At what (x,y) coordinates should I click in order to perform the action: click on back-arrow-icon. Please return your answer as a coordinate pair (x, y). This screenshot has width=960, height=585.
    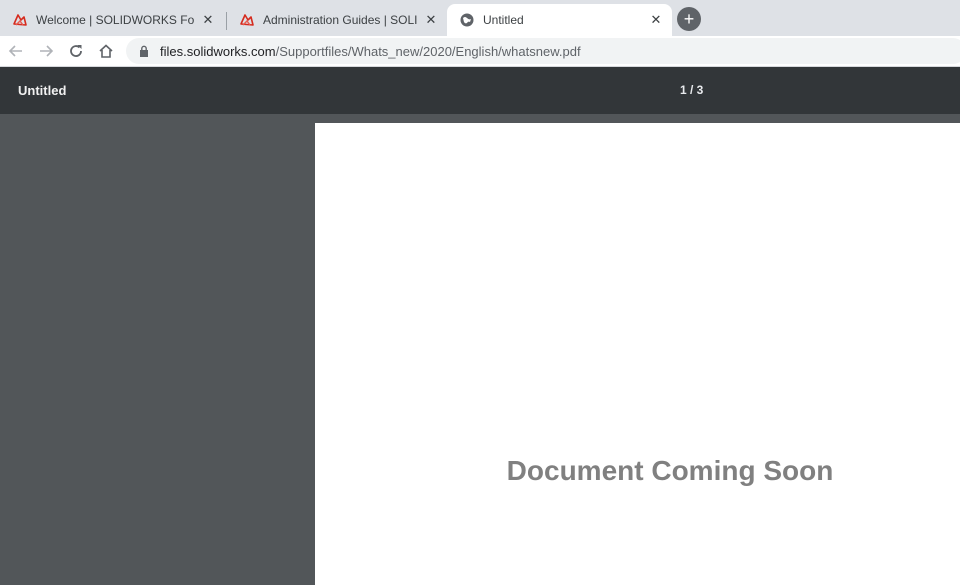
    Looking at the image, I should click on (15, 51).